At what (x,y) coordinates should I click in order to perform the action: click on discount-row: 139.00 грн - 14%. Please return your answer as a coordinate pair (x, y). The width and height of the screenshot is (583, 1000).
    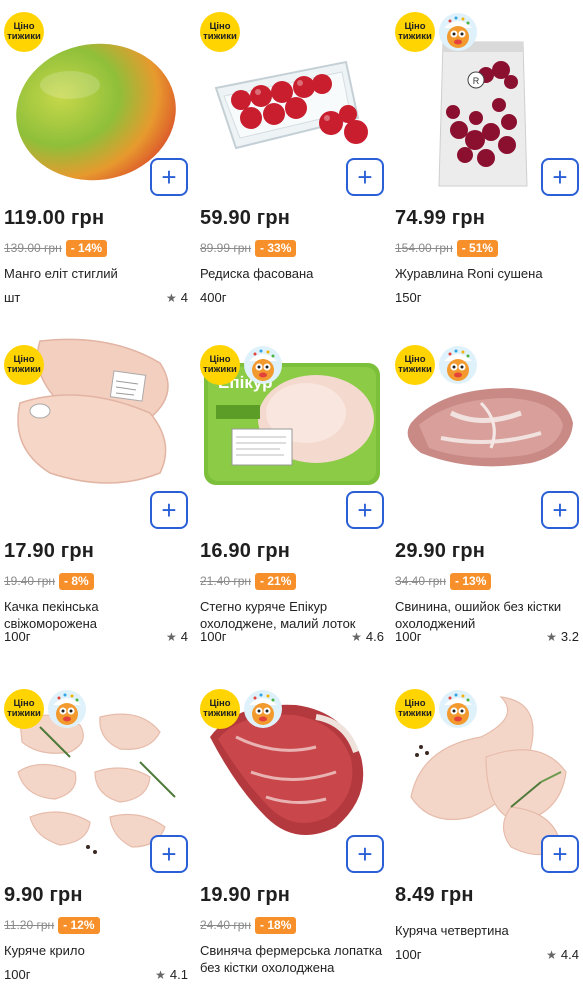
    Looking at the image, I should click on (56, 248).